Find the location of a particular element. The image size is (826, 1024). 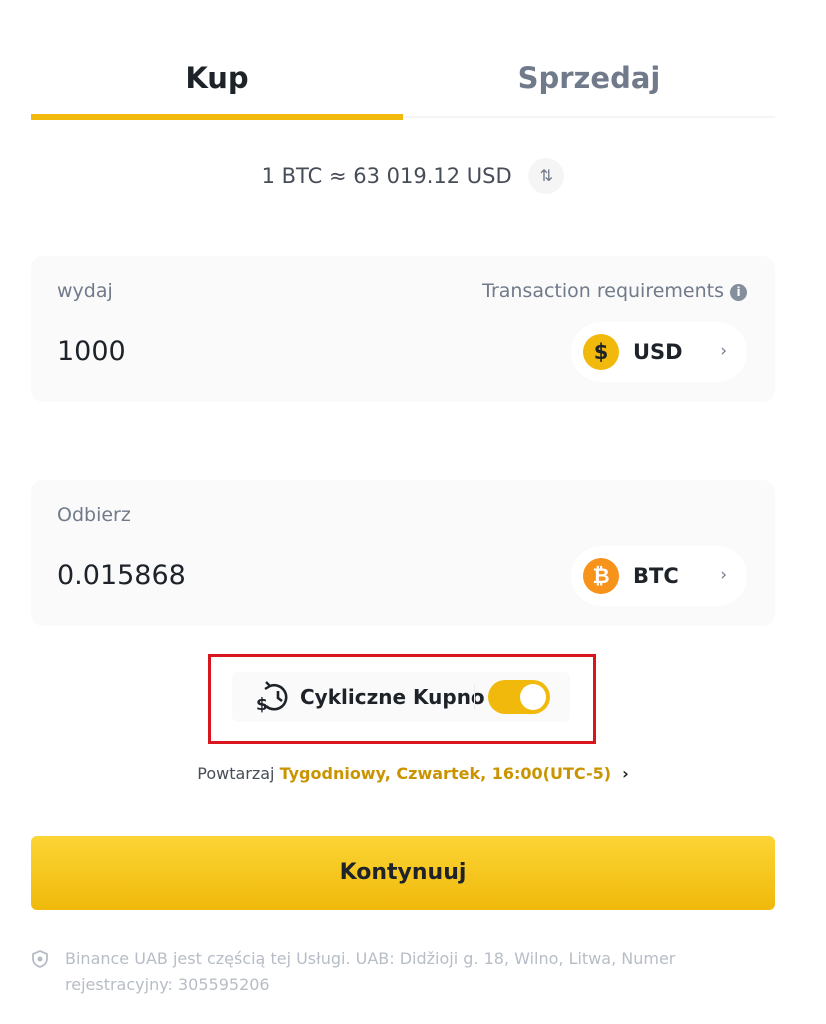

exchange-rate-text: 1 BTC ≈ 63 019.12 USD is located at coordinates (386, 176).